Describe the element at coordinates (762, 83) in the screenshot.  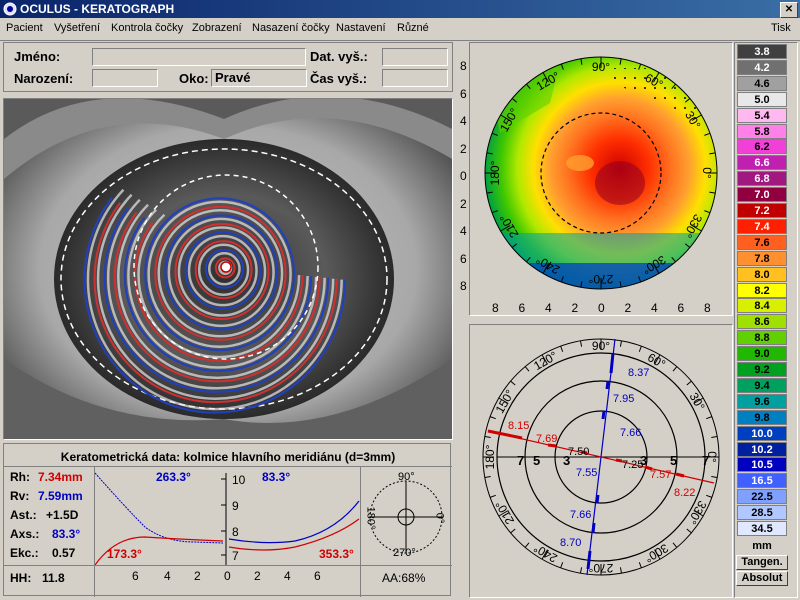
I see `scale-item: 4.6` at that location.